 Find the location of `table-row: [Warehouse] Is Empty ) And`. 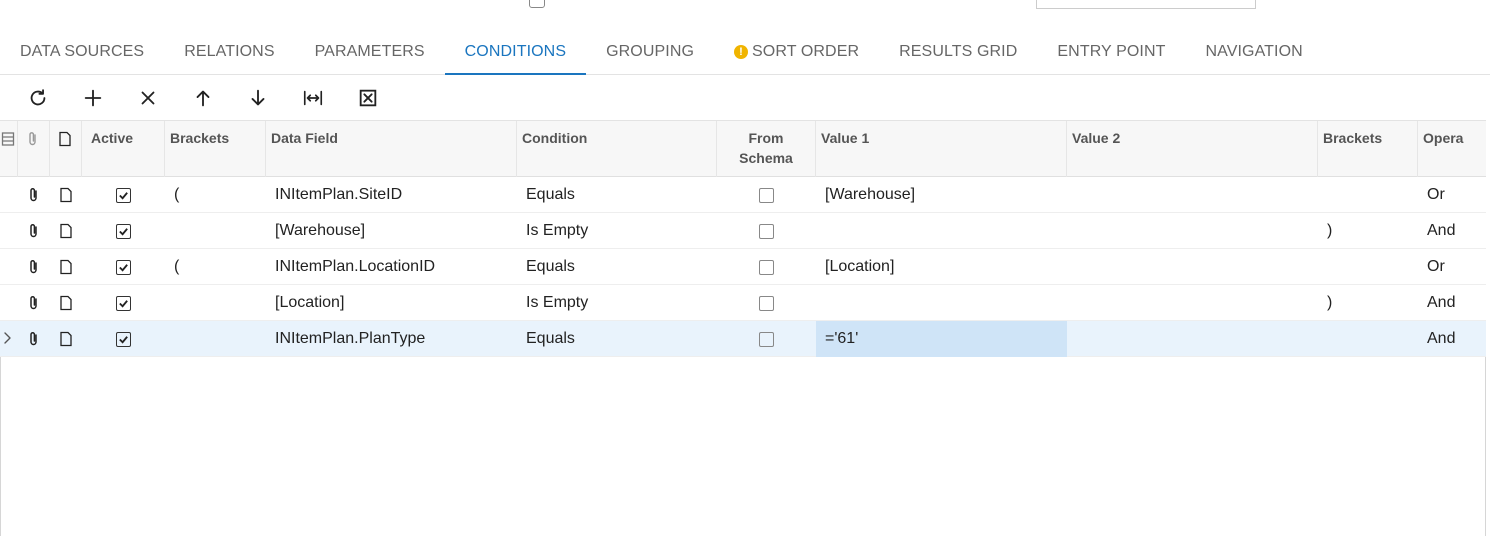

table-row: [Warehouse] Is Empty ) And is located at coordinates (743, 231).